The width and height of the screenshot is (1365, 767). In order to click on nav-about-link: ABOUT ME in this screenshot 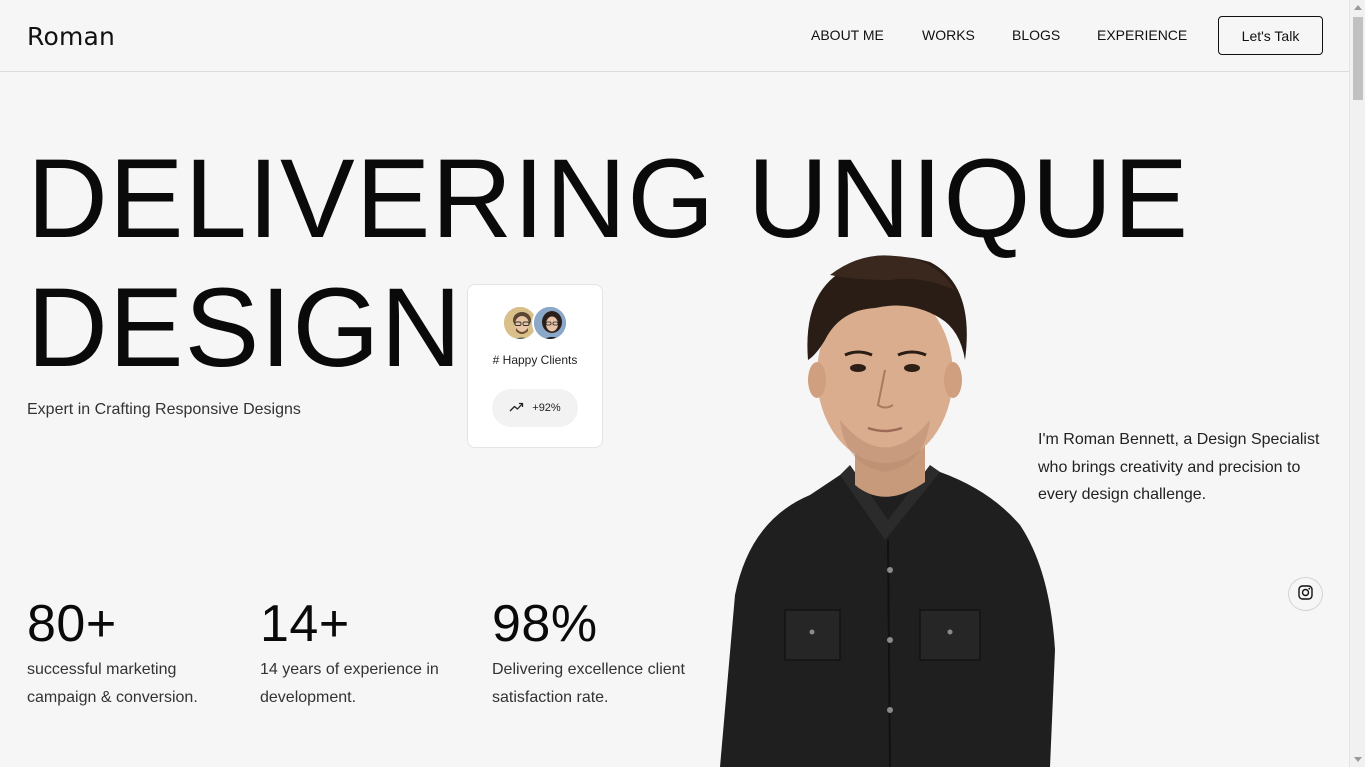, I will do `click(847, 35)`.